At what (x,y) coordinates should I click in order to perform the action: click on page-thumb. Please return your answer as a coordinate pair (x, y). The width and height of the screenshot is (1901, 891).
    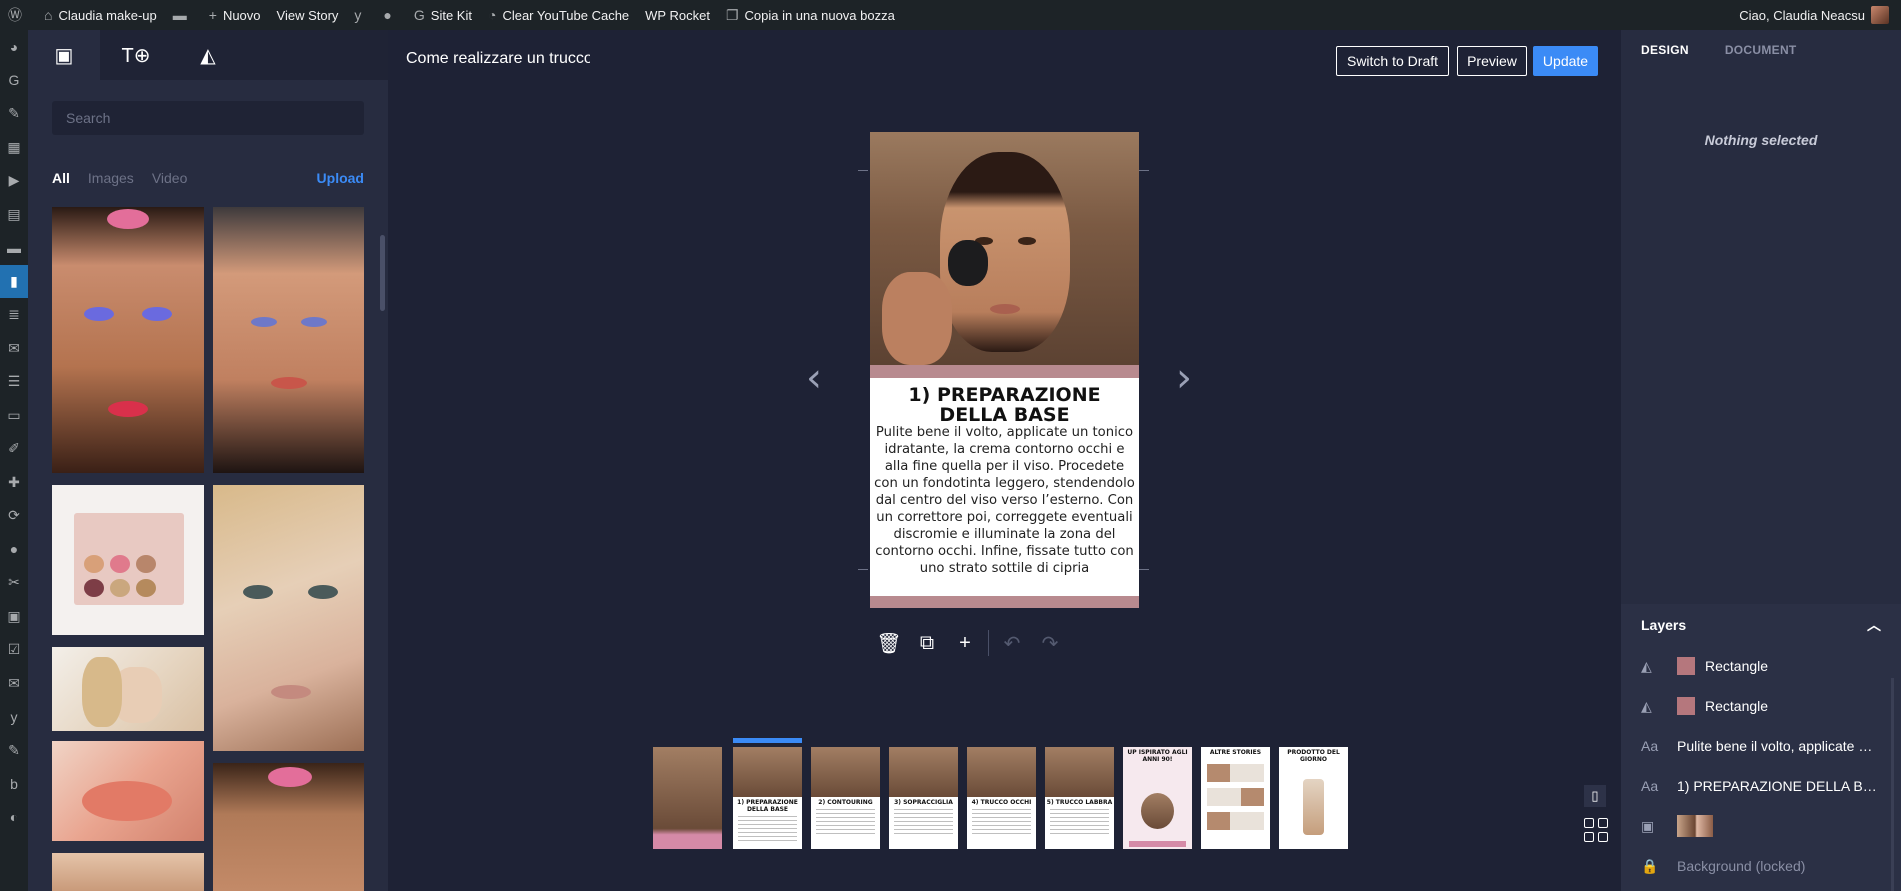
    Looking at the image, I should click on (687, 798).